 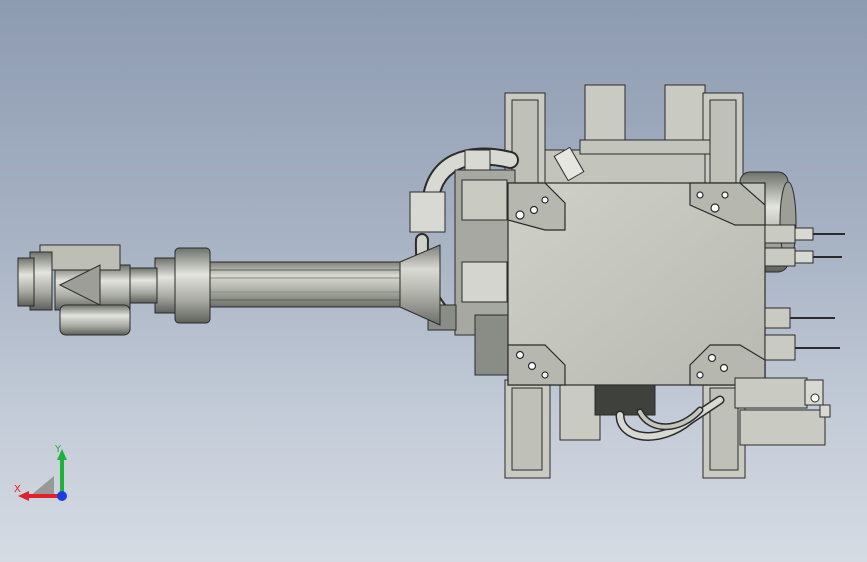 What do you see at coordinates (62, 496) in the screenshot?
I see `z-axis-dot-icon` at bounding box center [62, 496].